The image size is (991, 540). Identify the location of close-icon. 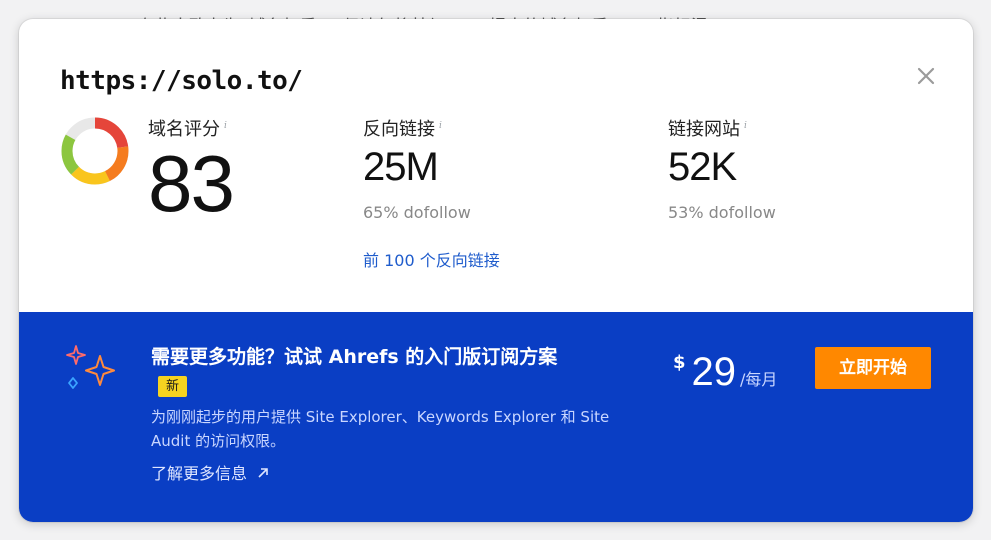
(926, 76).